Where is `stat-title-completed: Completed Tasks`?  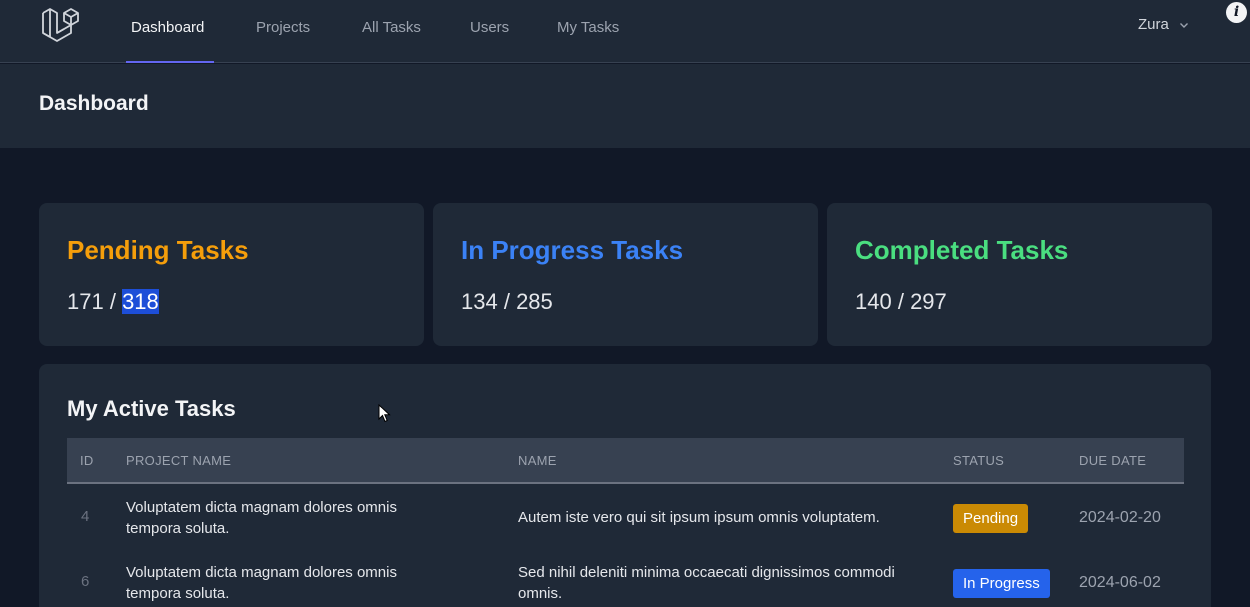 stat-title-completed: Completed Tasks is located at coordinates (962, 250).